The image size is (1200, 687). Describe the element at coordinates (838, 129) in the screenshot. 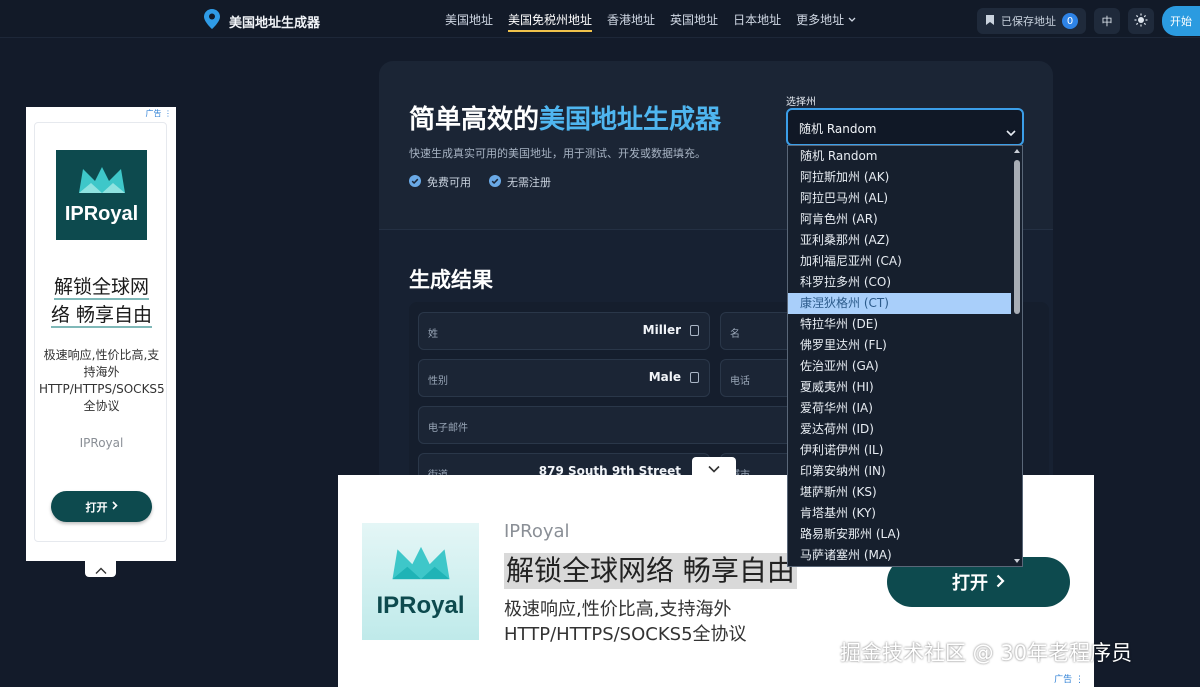

I see `state-select-value: 随机 Random` at that location.